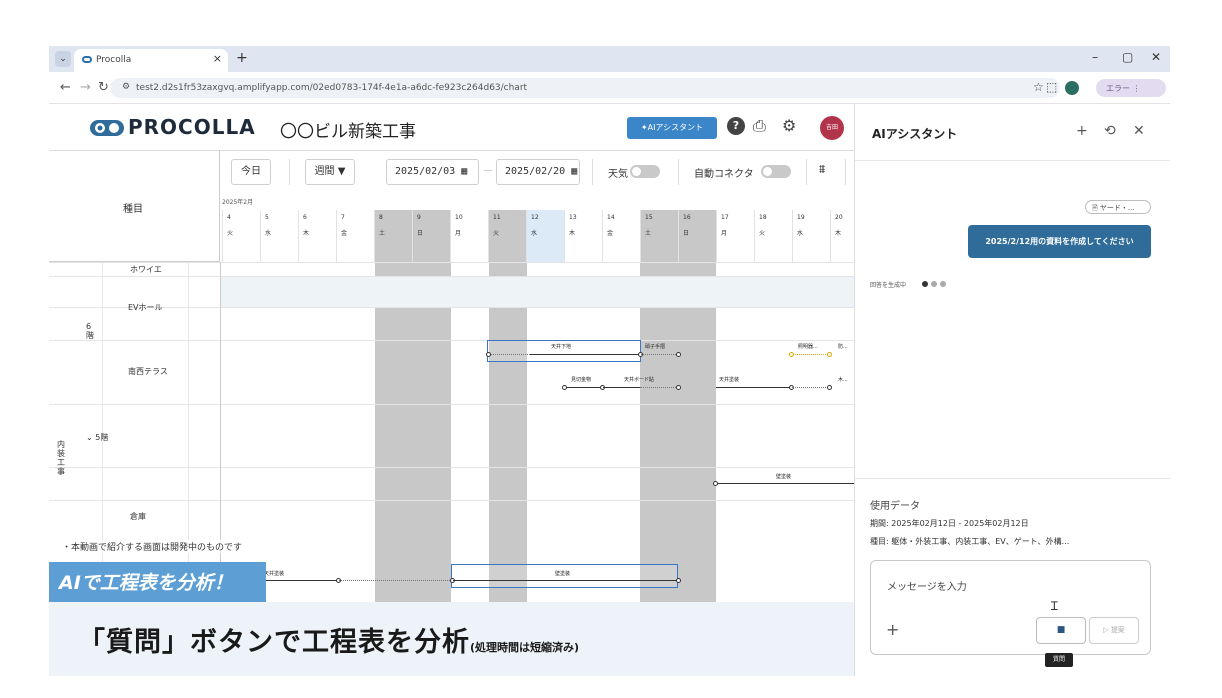  What do you see at coordinates (949, 523) in the screenshot?
I see `used-data-period: 期間: 2025年02月12日 - 2025年02月12日` at bounding box center [949, 523].